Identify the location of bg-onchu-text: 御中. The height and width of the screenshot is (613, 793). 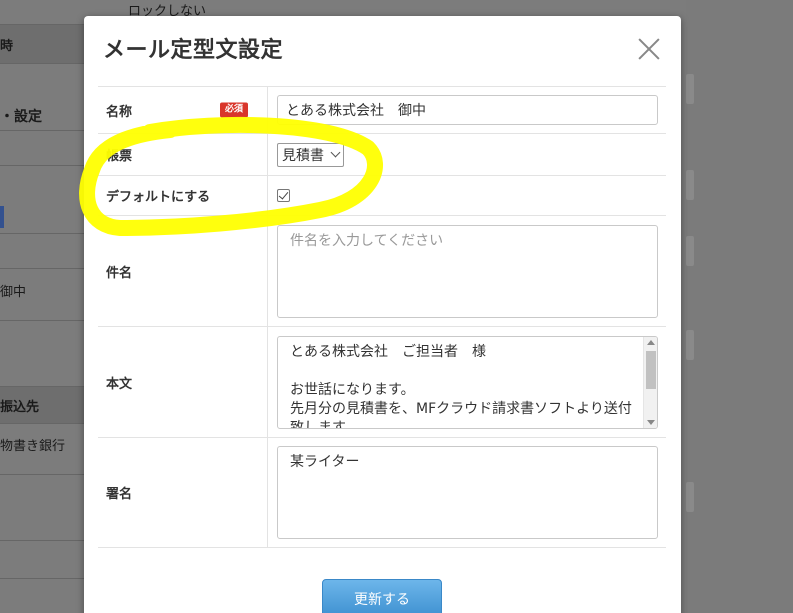
(13, 292).